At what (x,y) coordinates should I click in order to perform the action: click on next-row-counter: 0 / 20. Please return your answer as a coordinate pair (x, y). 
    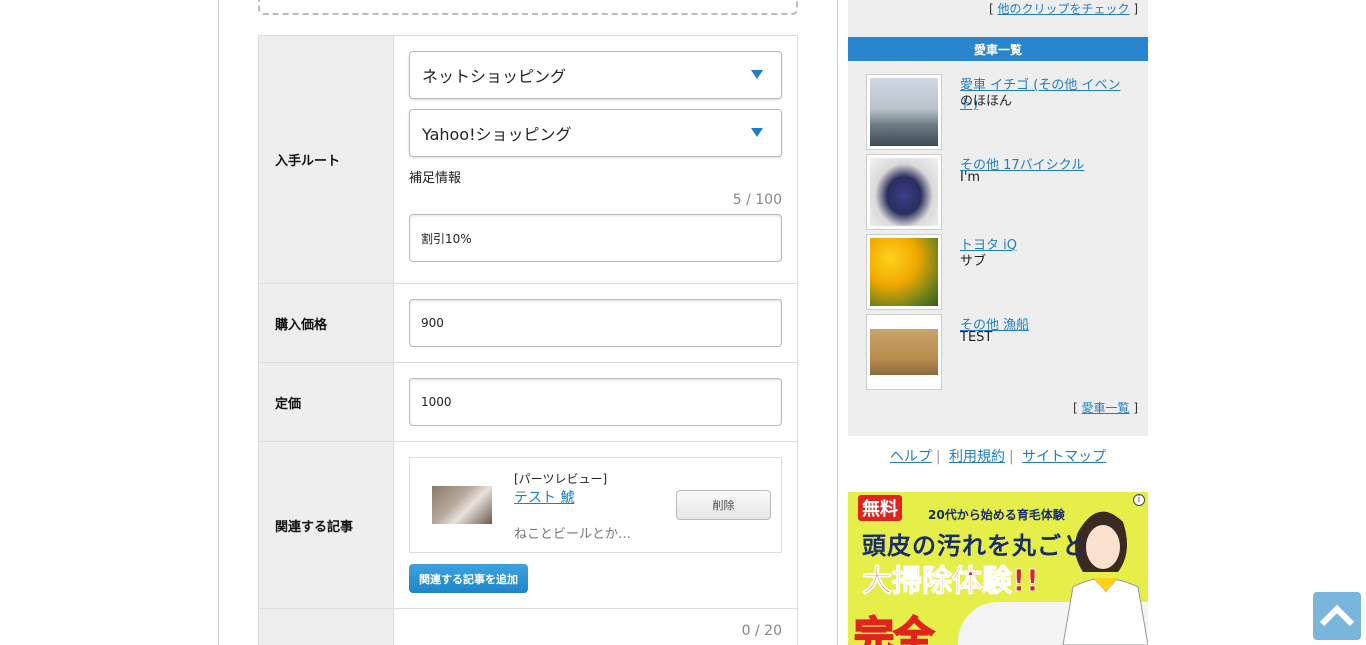
    Looking at the image, I should click on (761, 631).